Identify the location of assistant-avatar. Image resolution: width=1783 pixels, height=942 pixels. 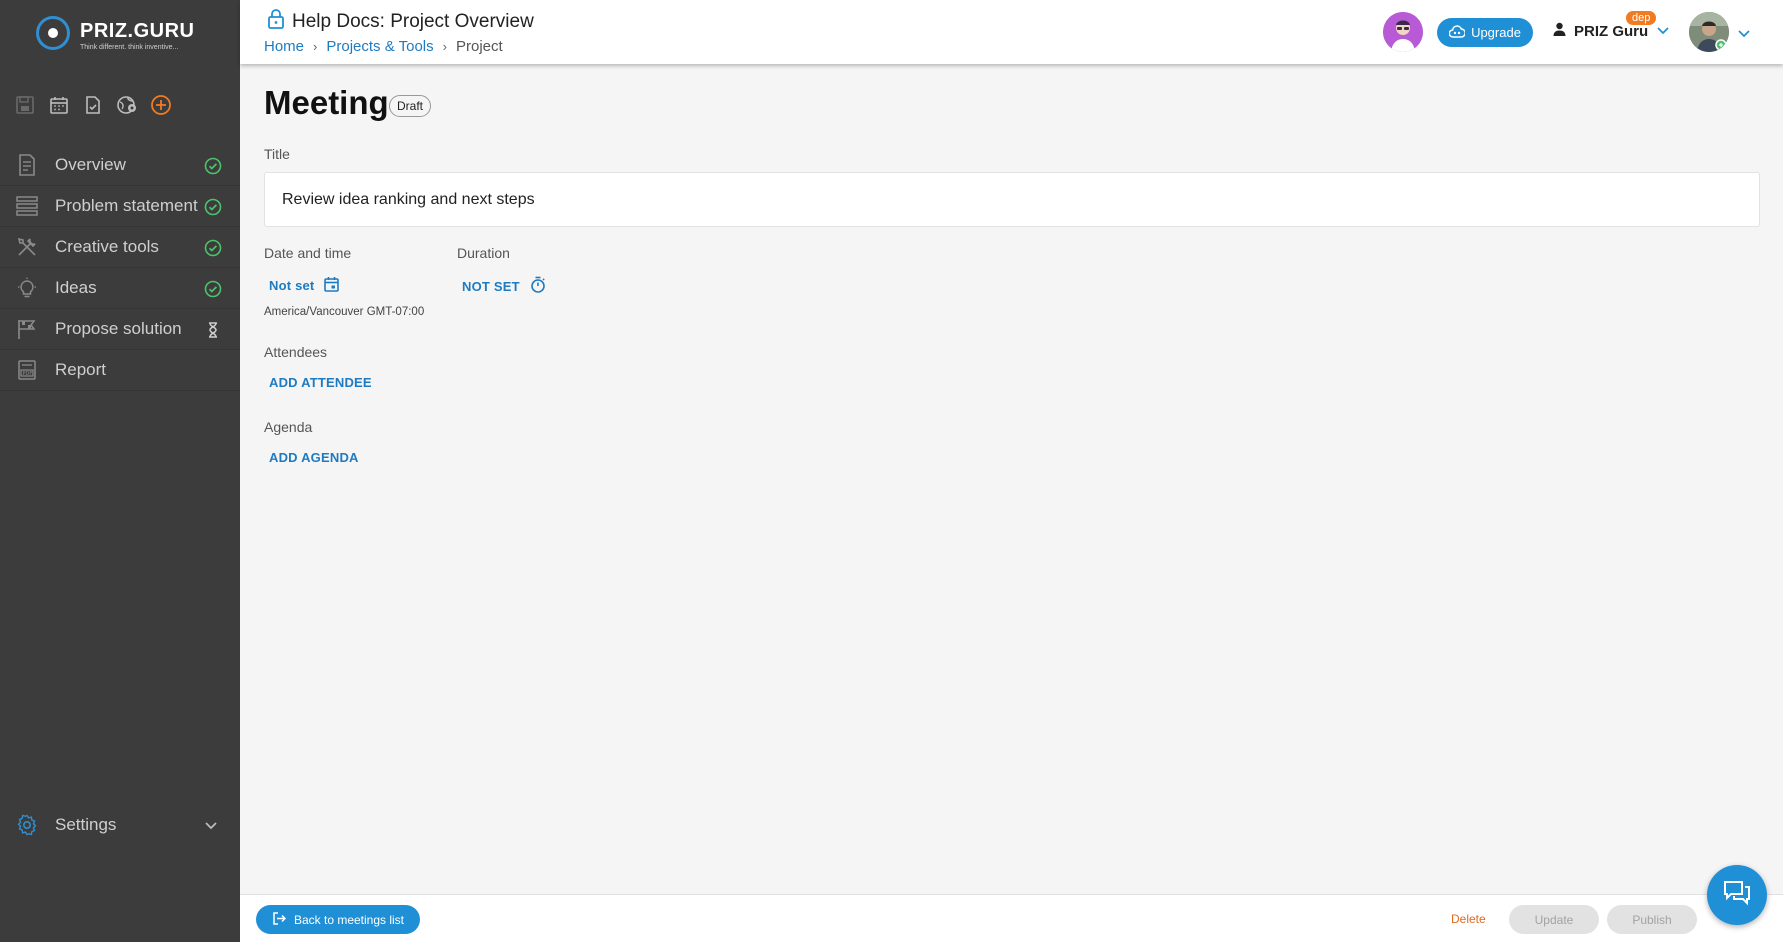
(1403, 32).